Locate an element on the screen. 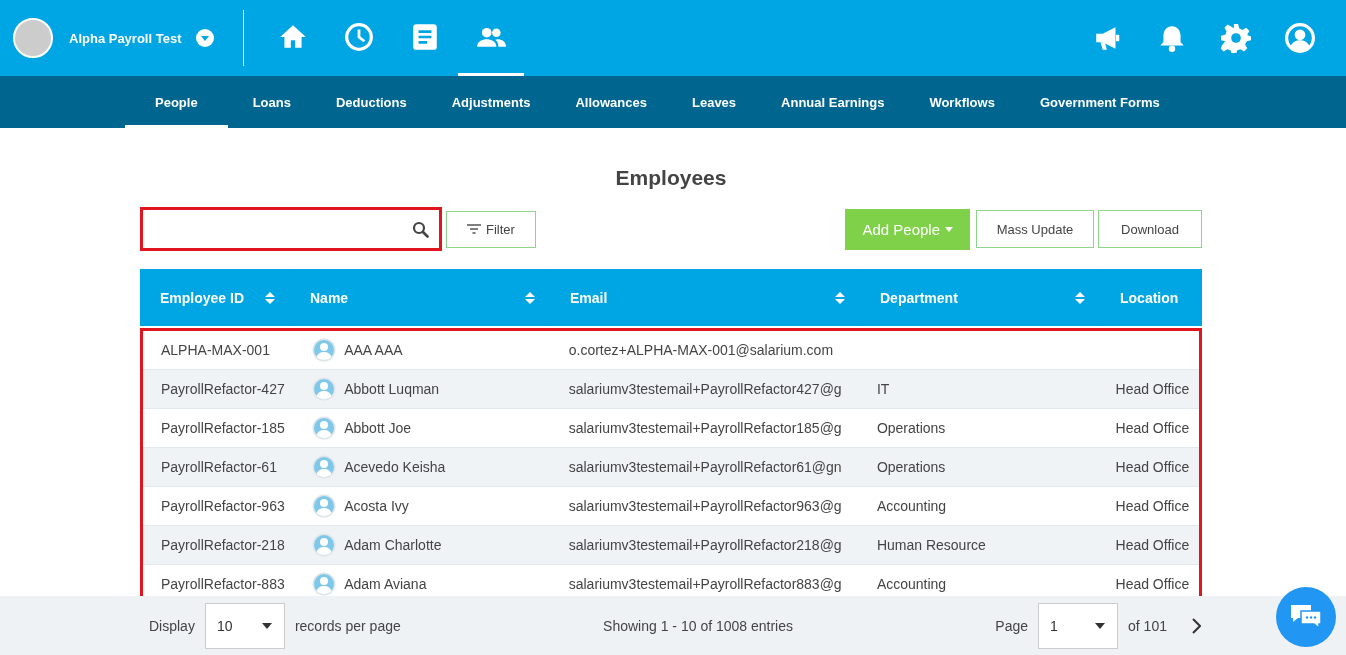 This screenshot has width=1346, height=655. nav-tab: Loans is located at coordinates (271, 102).